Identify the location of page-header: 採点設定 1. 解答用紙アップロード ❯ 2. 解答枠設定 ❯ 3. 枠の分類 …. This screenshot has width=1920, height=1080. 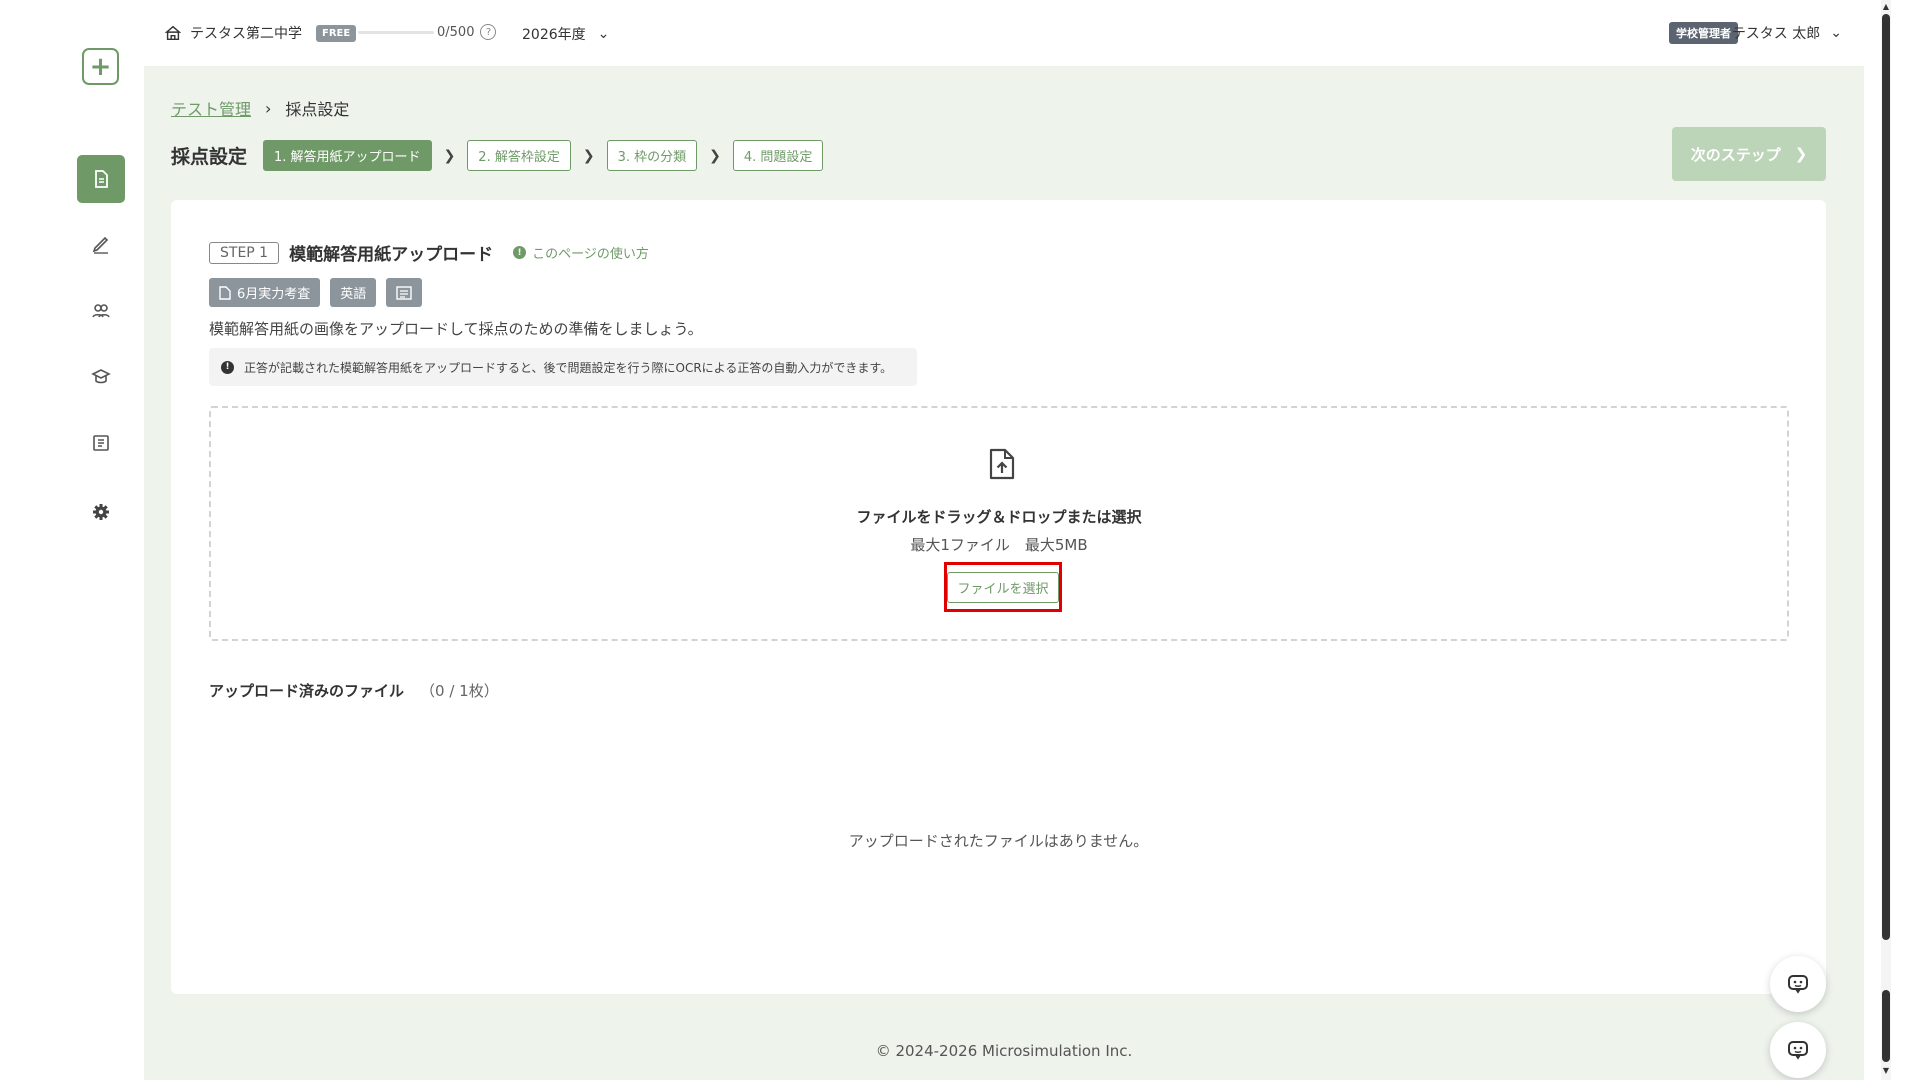
(497, 155).